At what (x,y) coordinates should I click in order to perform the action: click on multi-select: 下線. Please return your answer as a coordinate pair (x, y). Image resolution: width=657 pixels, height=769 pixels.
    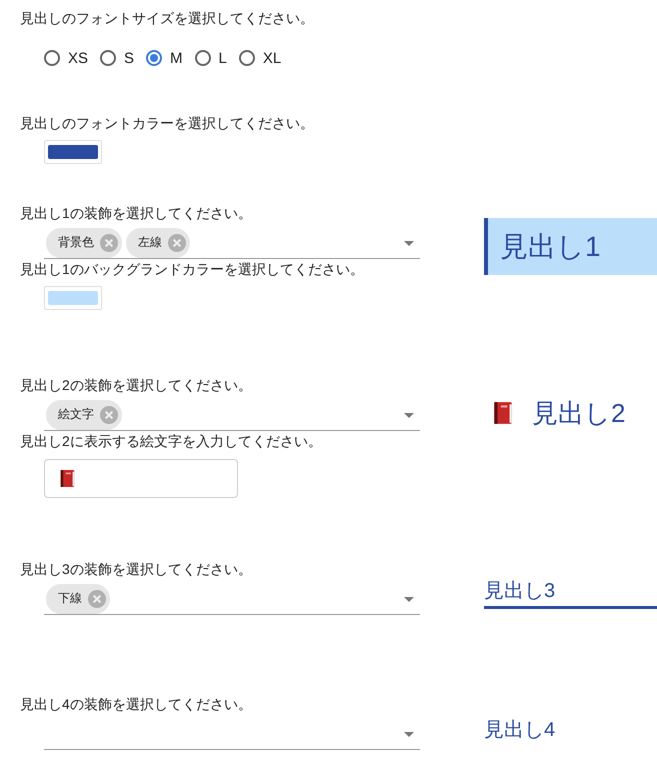
    Looking at the image, I should click on (232, 600).